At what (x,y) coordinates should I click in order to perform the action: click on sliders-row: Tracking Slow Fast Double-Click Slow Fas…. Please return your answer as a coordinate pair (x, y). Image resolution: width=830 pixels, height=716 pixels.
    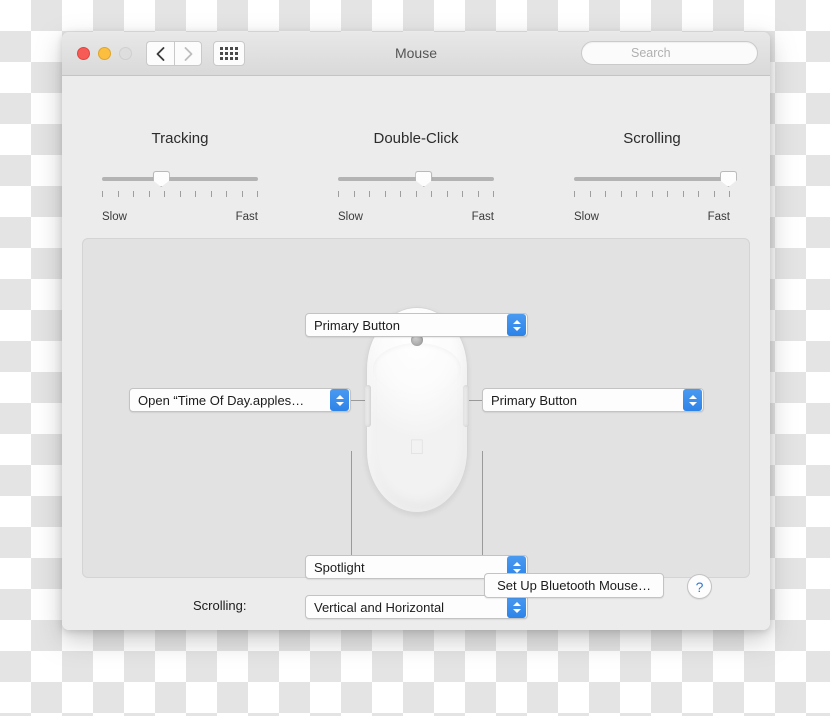
    Looking at the image, I should click on (416, 176).